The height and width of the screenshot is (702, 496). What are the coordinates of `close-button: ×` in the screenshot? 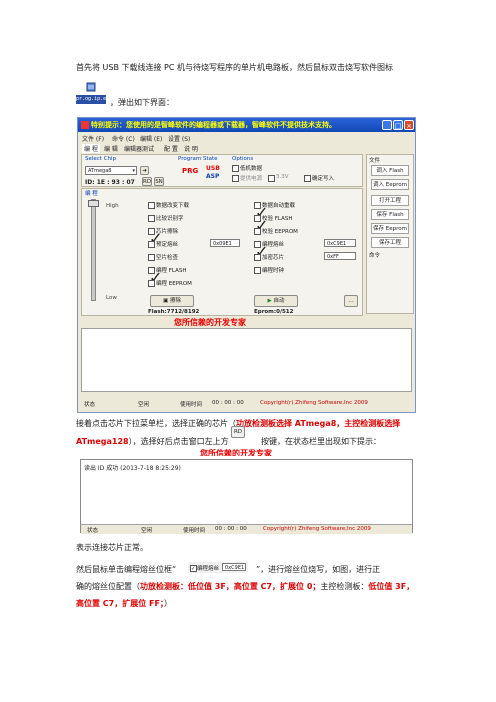 It's located at (409, 125).